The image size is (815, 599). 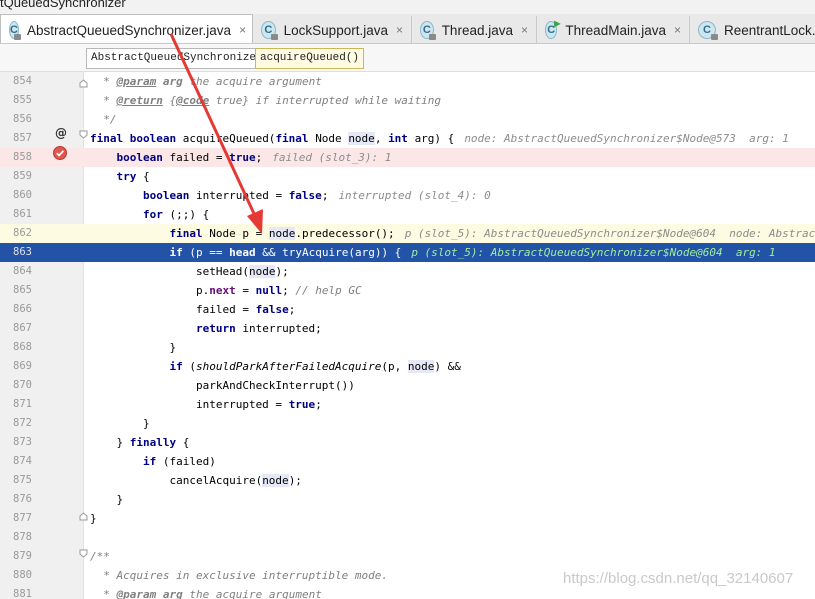 I want to click on code-text: cancelAcquire(node);, so click(x=196, y=480).